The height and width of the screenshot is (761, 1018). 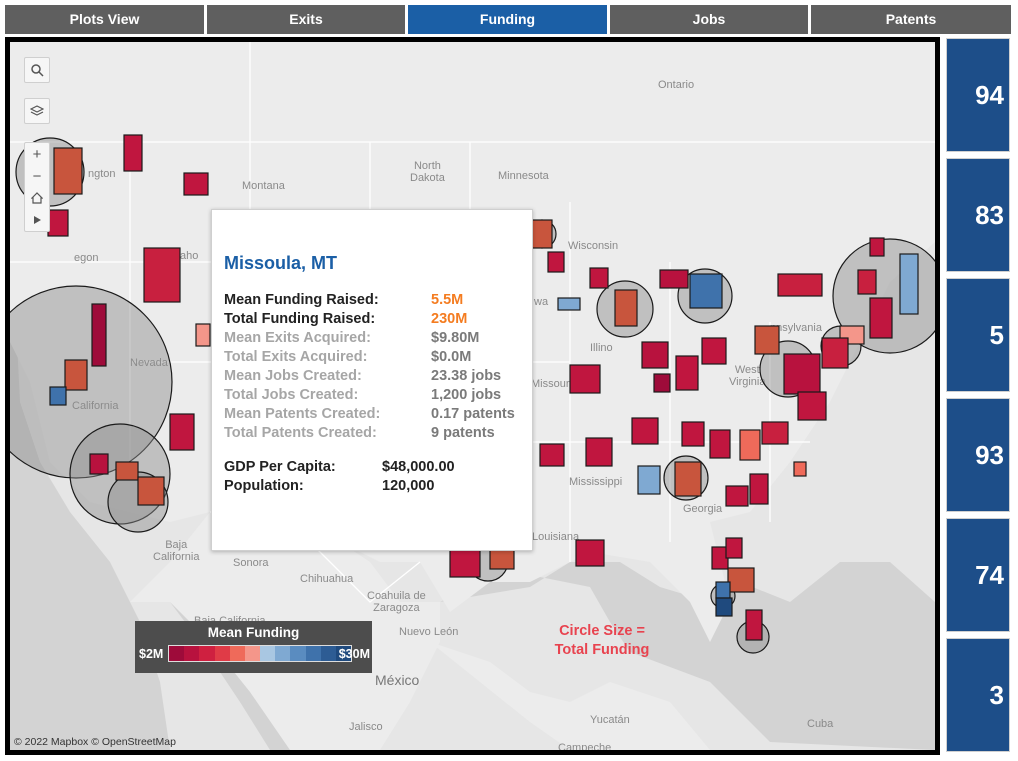 I want to click on tooltip-key: Total Patents Created:, so click(x=300, y=433).